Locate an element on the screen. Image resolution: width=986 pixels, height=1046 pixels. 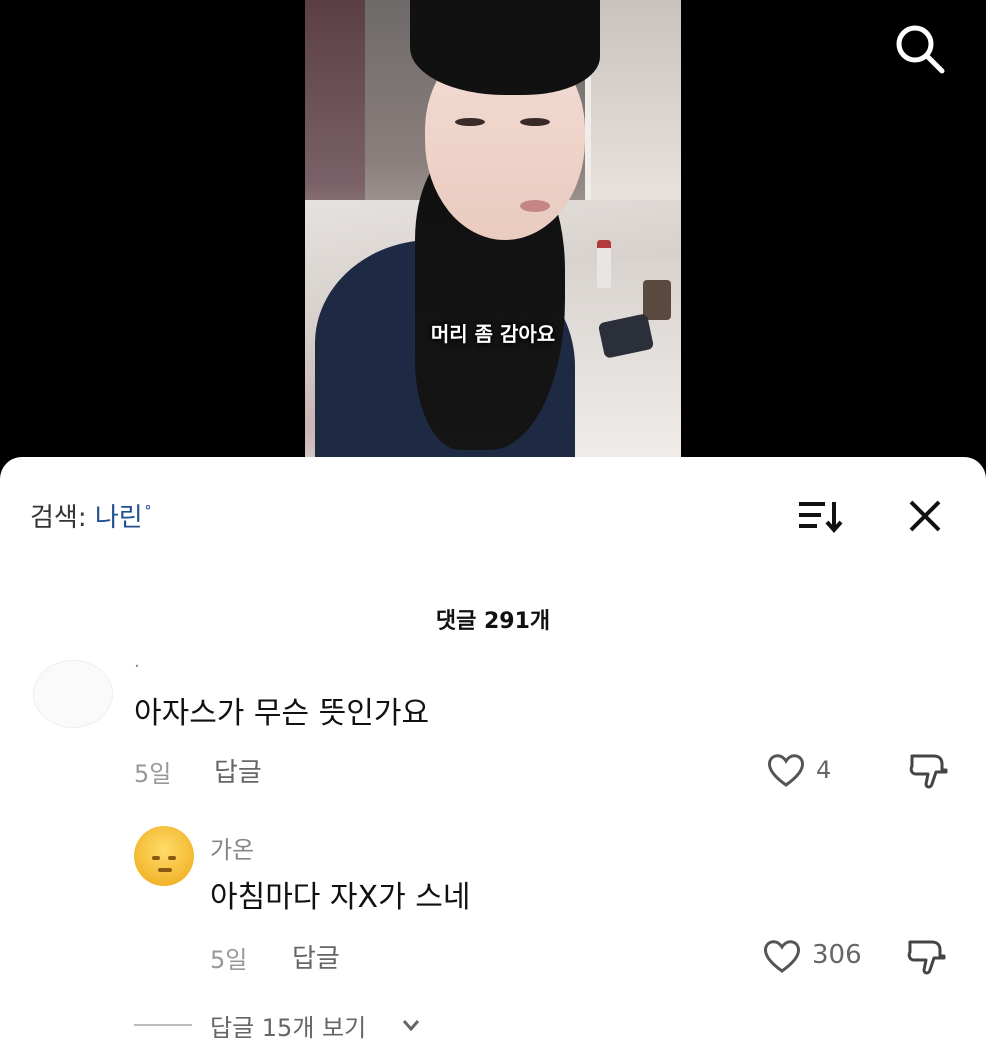
replies-divider is located at coordinates (163, 1025).